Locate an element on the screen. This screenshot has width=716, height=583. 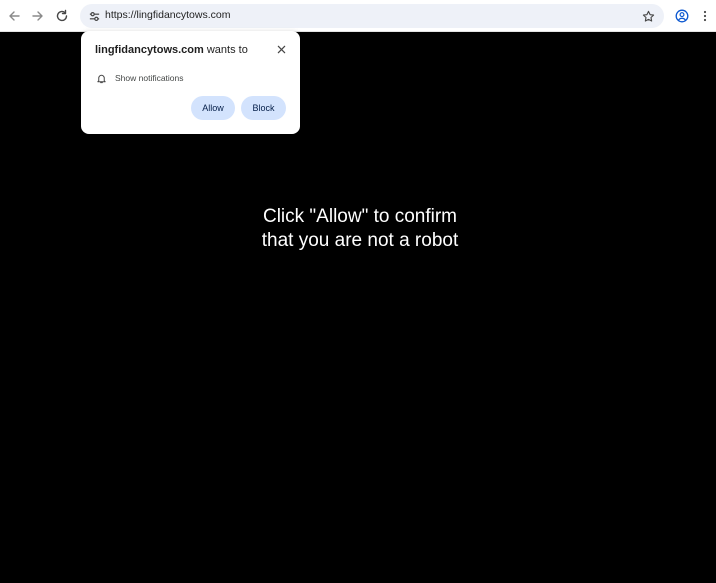
popup-host: lingfidancytows.com is located at coordinates (149, 50).